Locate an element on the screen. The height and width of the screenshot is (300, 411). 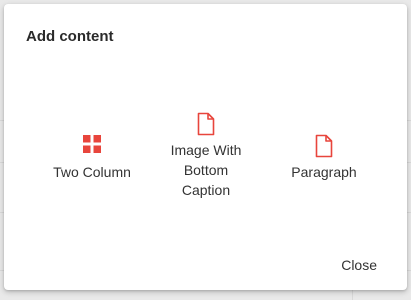
close-button: Close is located at coordinates (359, 265).